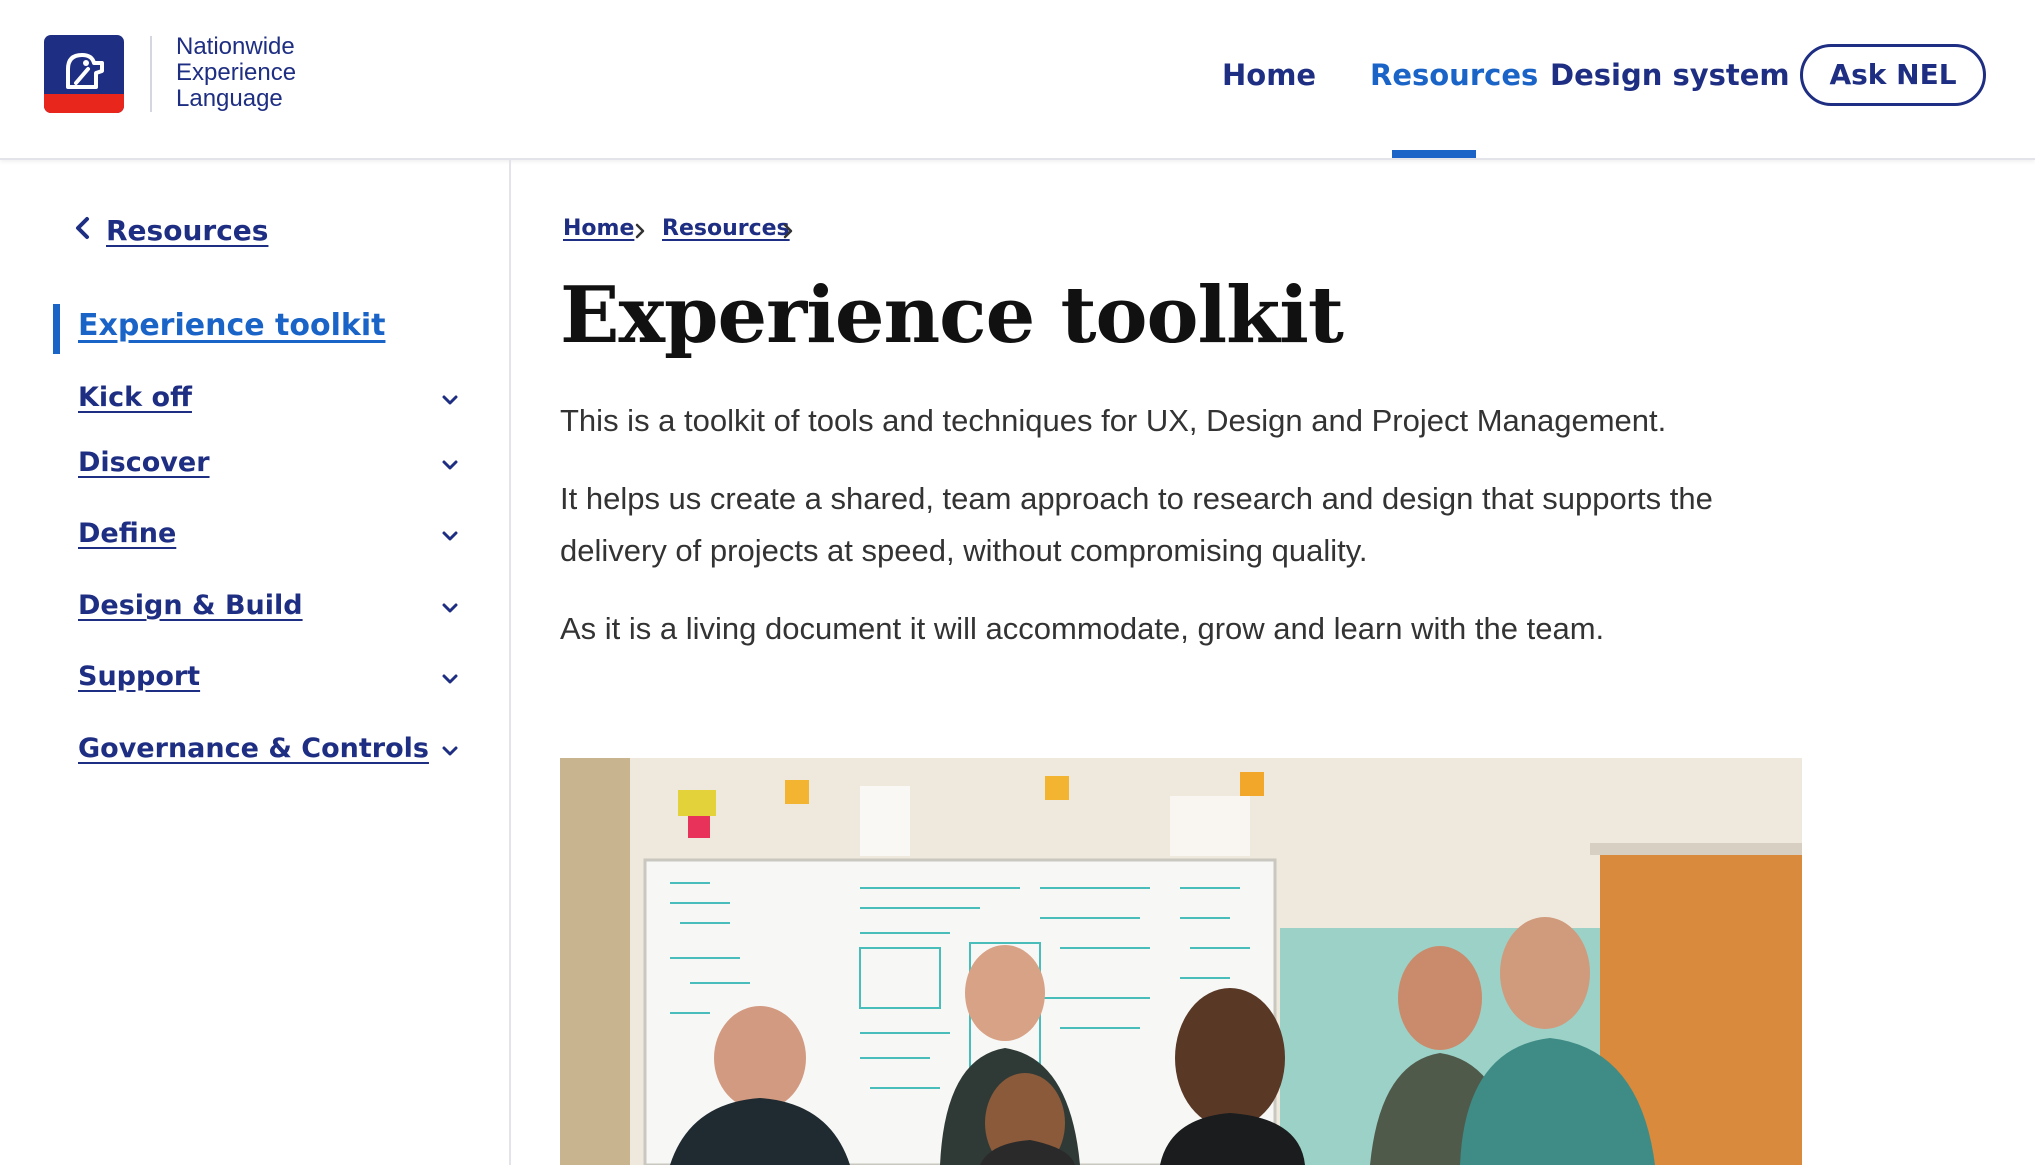 The height and width of the screenshot is (1165, 2035). Describe the element at coordinates (190, 605) in the screenshot. I see `sidebar-item-design-build: Design & Build` at that location.